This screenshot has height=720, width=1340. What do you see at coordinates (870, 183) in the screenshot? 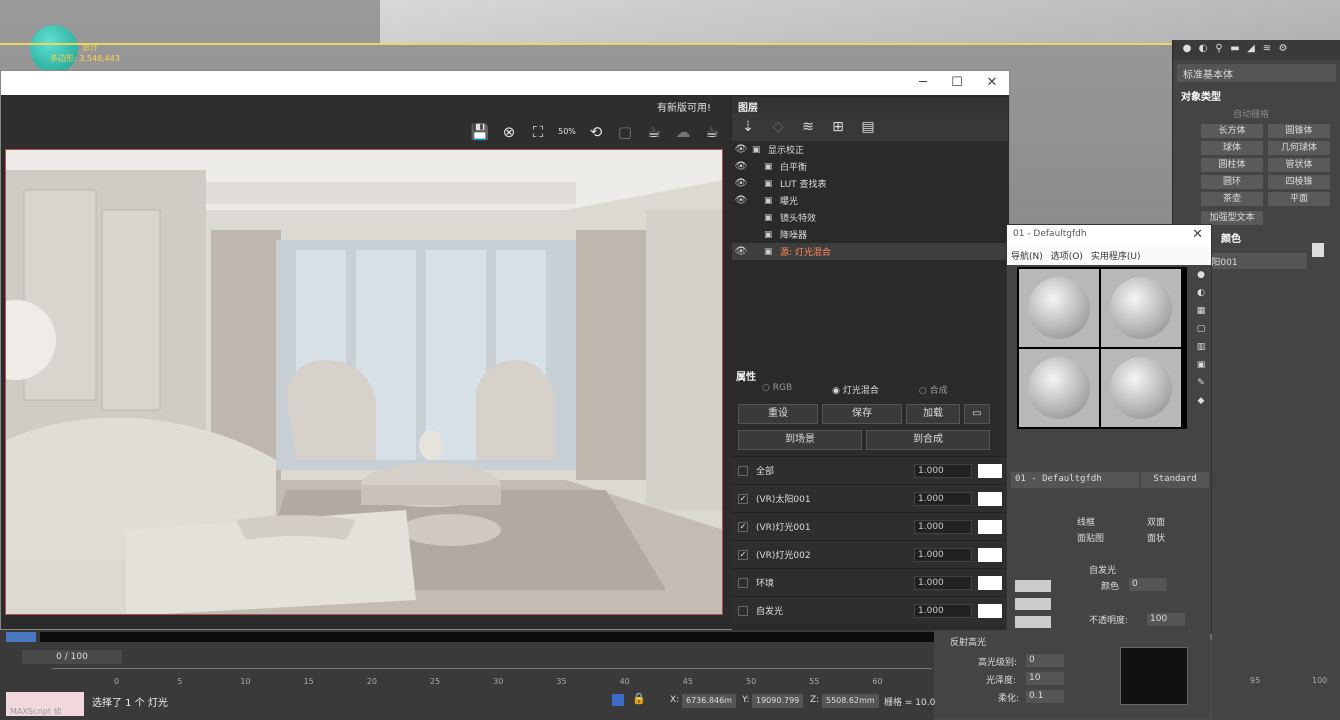
I see `layer-item: 👁 ▣ LUT 查找表` at bounding box center [870, 183].